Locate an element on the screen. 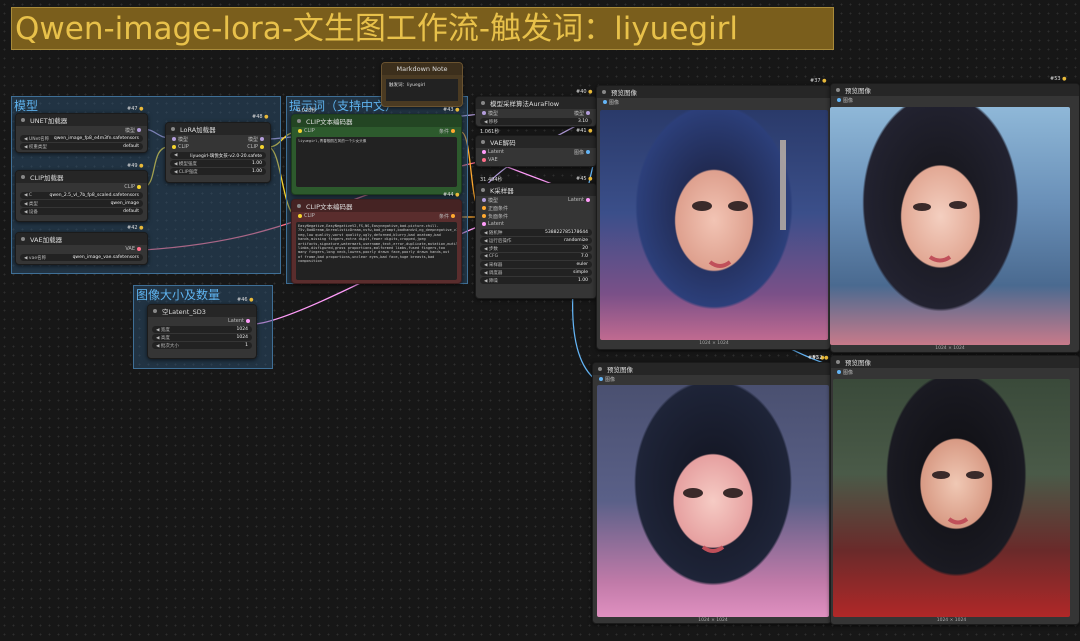 This screenshot has width=1080, height=641. preview-2-image is located at coordinates (950, 226).